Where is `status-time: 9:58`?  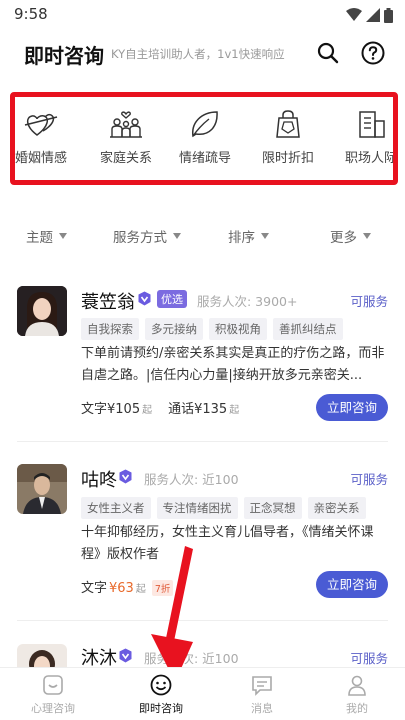
status-time: 9:58 is located at coordinates (31, 14).